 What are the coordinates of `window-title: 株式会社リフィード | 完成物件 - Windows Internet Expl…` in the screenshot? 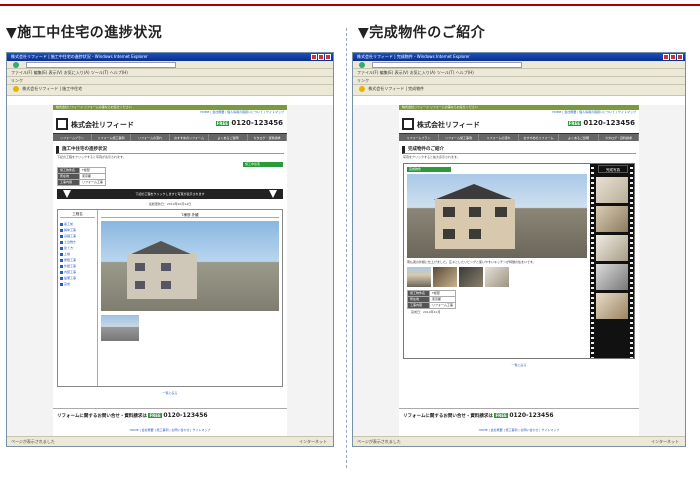 It's located at (413, 56).